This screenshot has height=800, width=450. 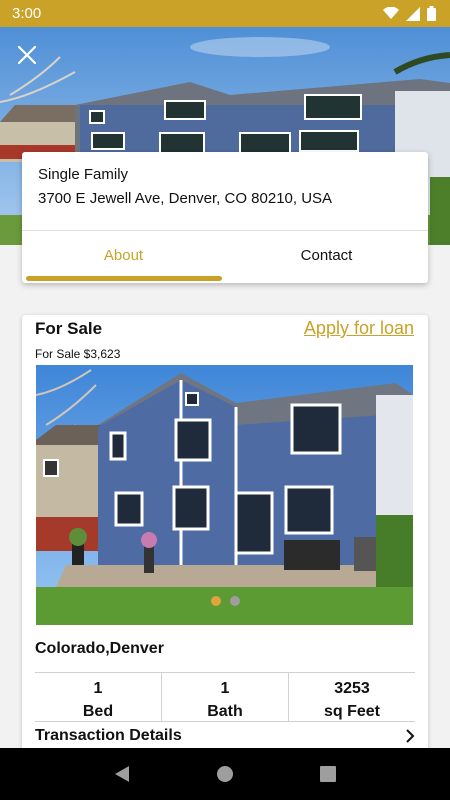 I want to click on listing-status: For Sale, so click(x=69, y=328).